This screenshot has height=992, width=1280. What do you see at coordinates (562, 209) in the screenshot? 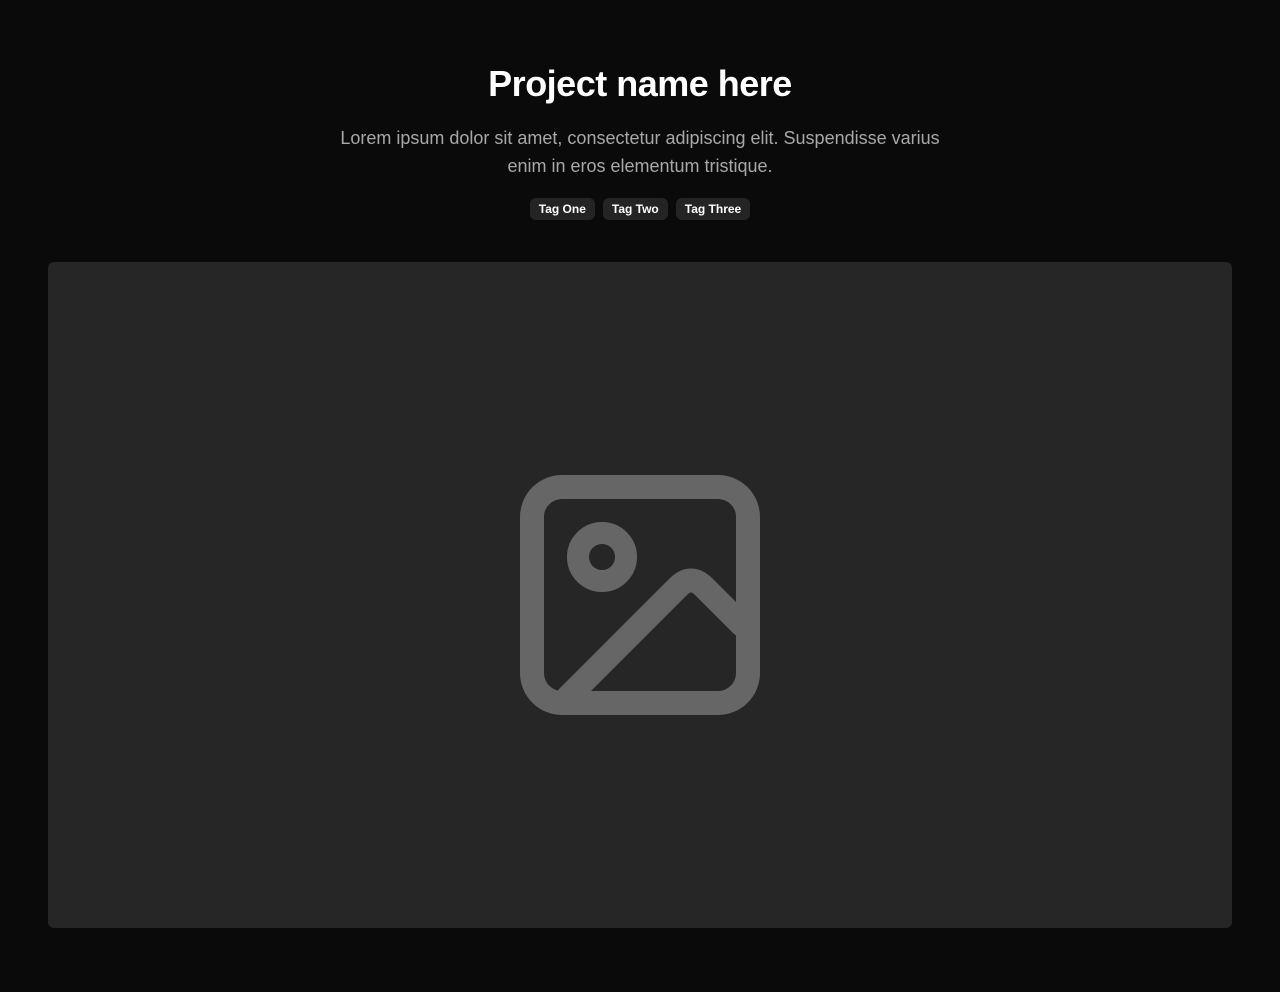
I see `tag-one: Tag One` at bounding box center [562, 209].